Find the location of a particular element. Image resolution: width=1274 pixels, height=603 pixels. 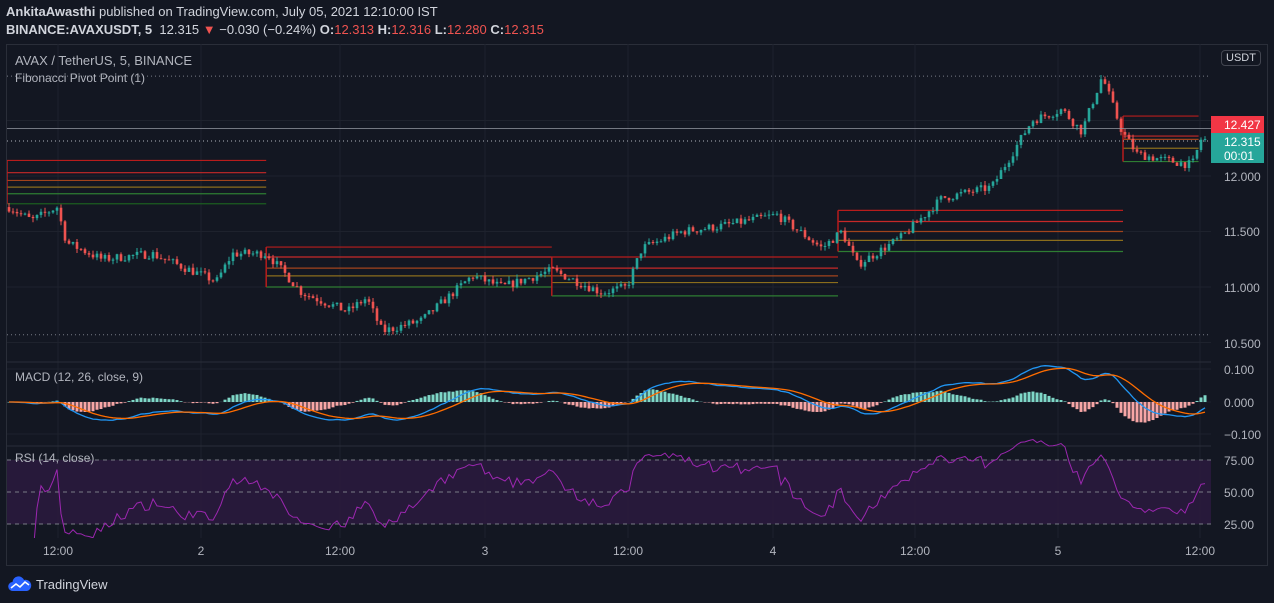

author: AnkitaAwasthi is located at coordinates (50, 11).